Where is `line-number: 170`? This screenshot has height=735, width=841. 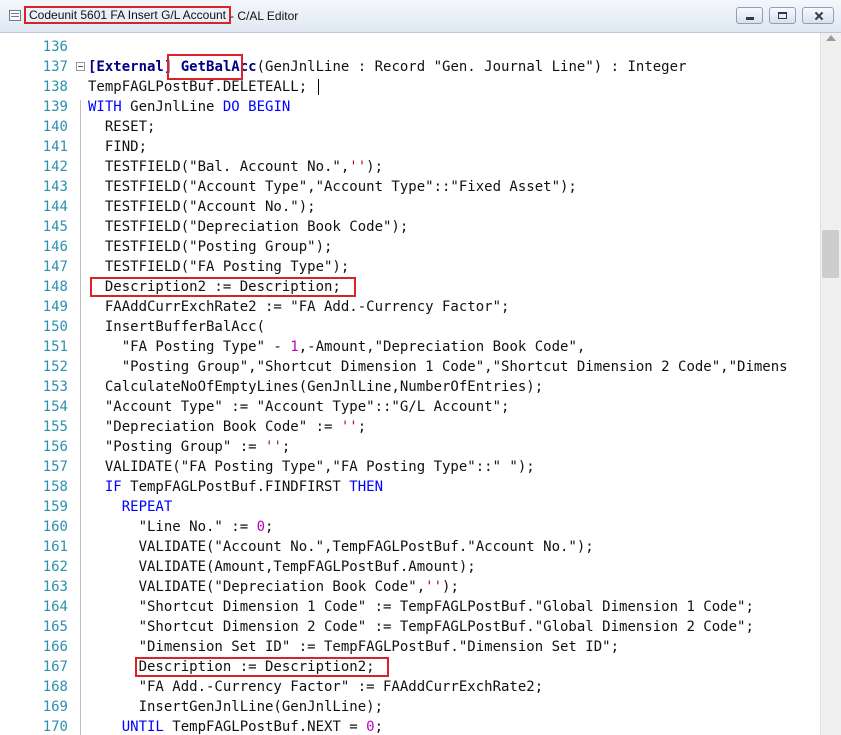 line-number: 170 is located at coordinates (55, 727).